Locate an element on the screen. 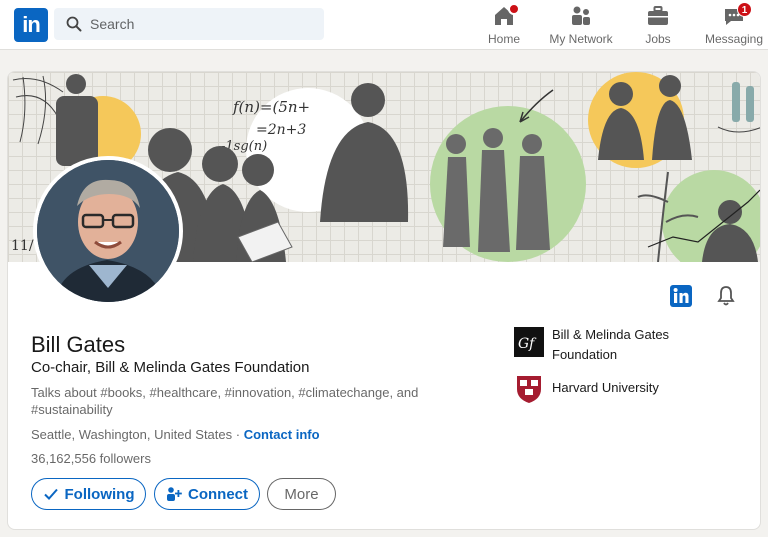 This screenshot has height=537, width=768. following-label: Following is located at coordinates (99, 494).